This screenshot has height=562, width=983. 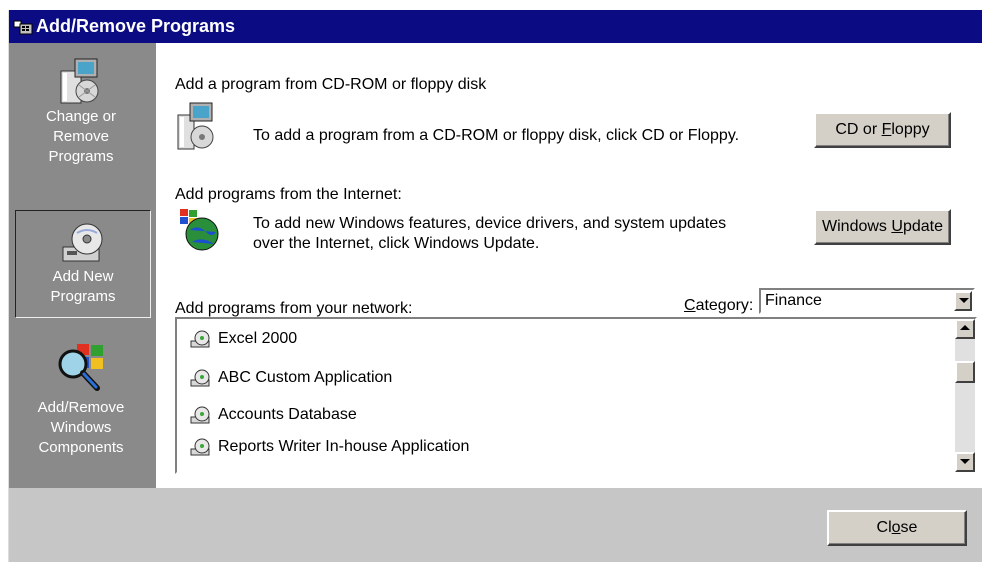 What do you see at coordinates (331, 84) in the screenshot?
I see `cd-section-heading: Add a program from CD-ROM or floppy disk` at bounding box center [331, 84].